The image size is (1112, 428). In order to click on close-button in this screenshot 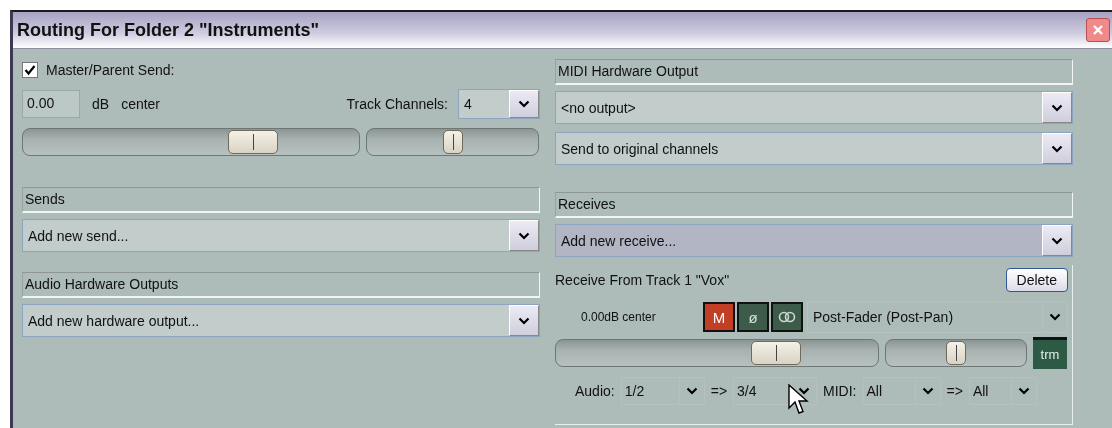, I will do `click(1098, 30)`.